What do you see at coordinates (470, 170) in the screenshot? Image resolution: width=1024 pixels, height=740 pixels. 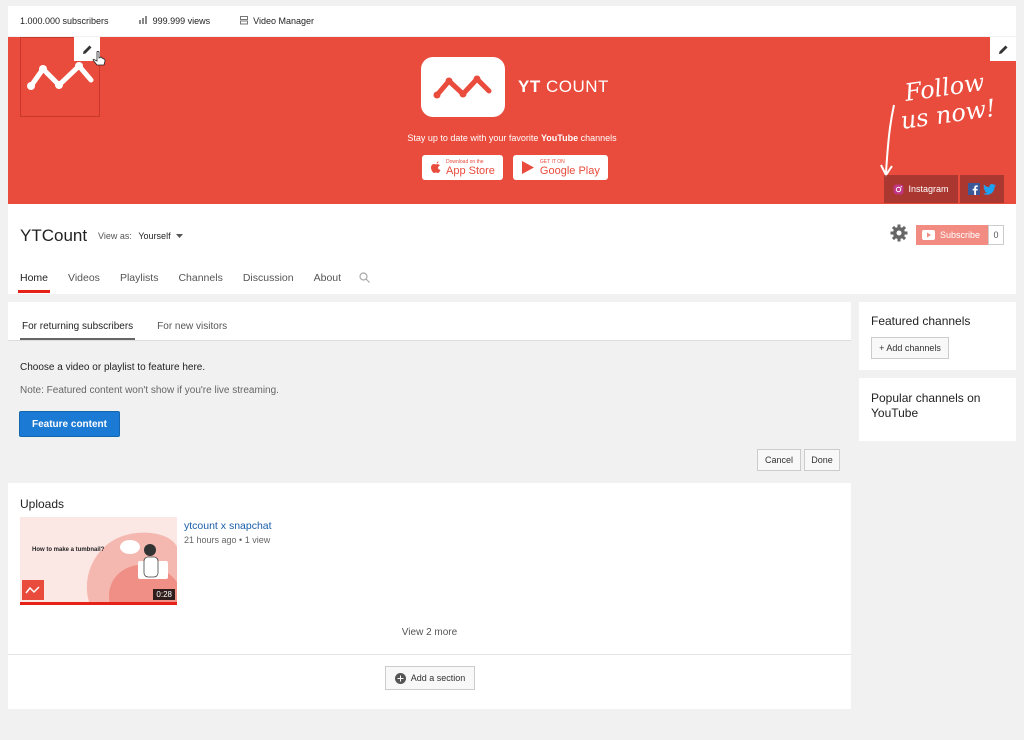 I see `app-store-label: App Store` at bounding box center [470, 170].